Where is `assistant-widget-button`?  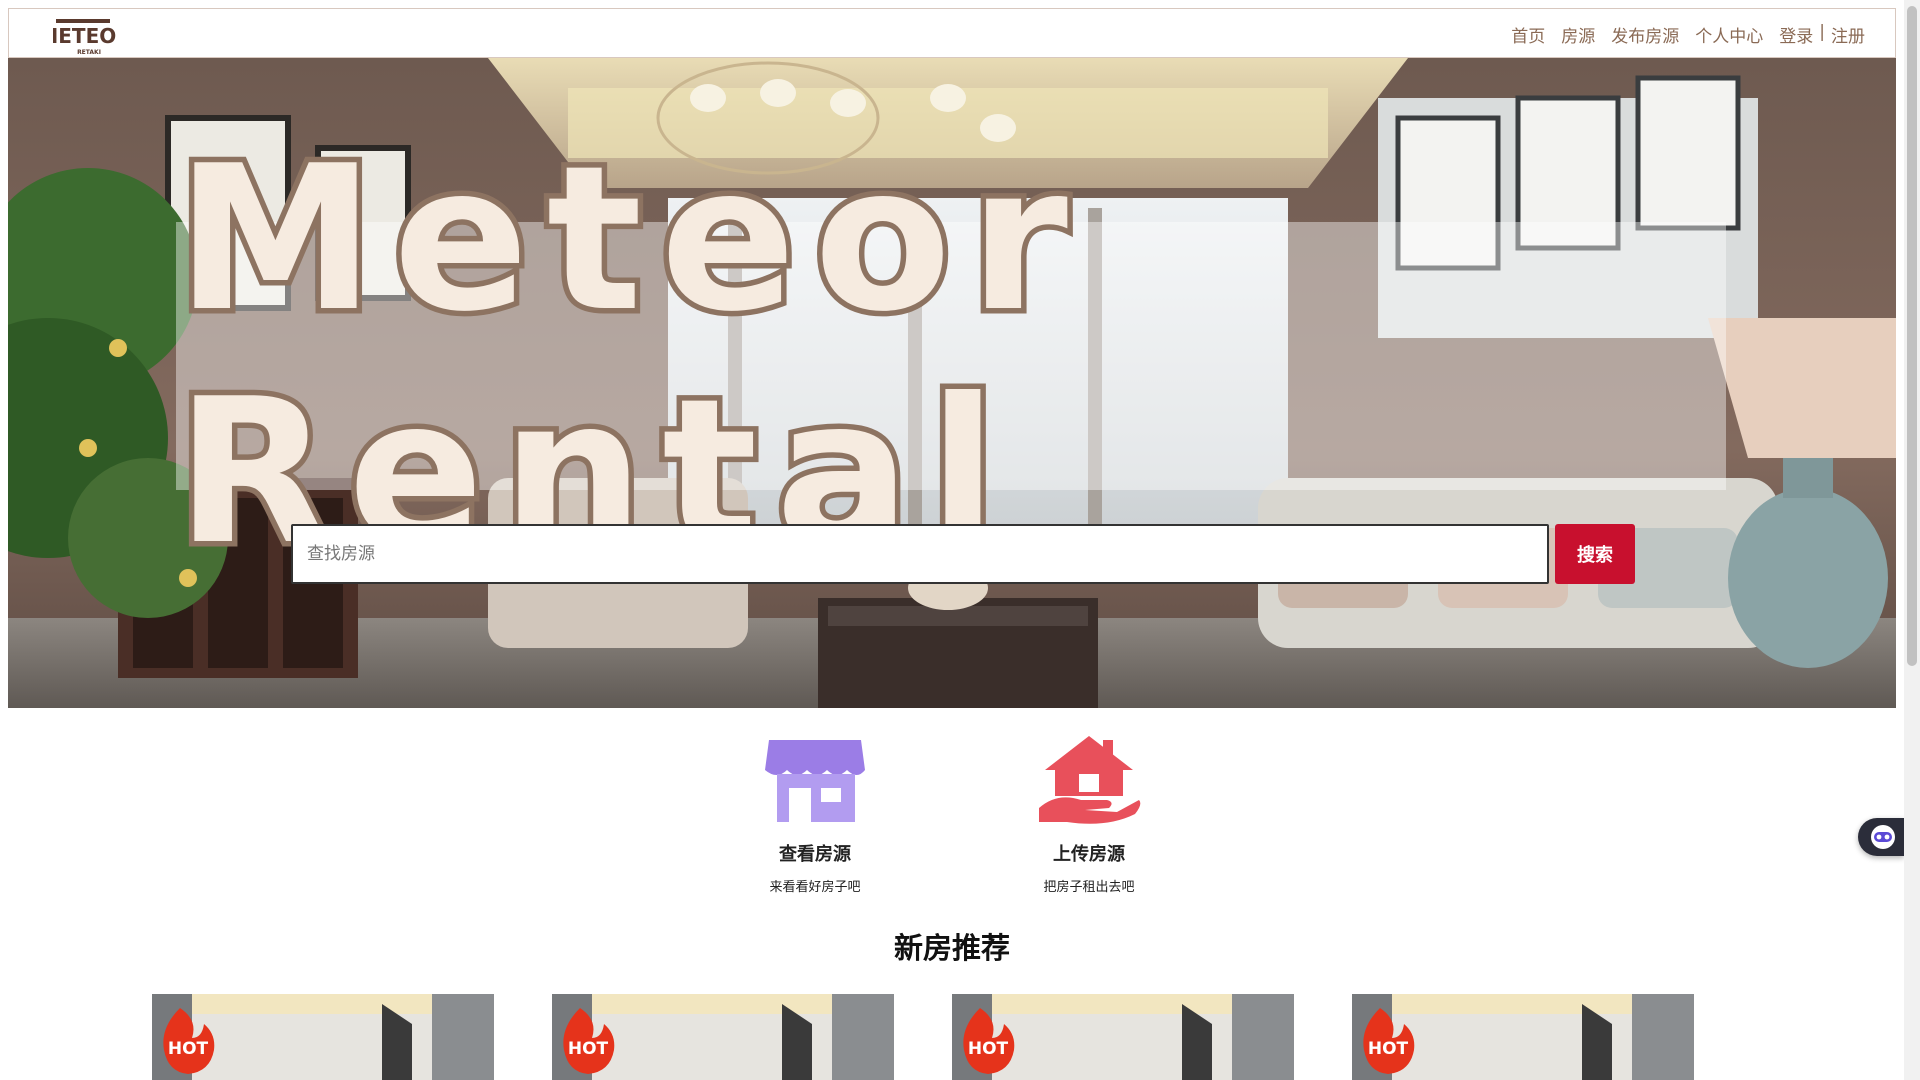 assistant-widget-button is located at coordinates (1881, 837).